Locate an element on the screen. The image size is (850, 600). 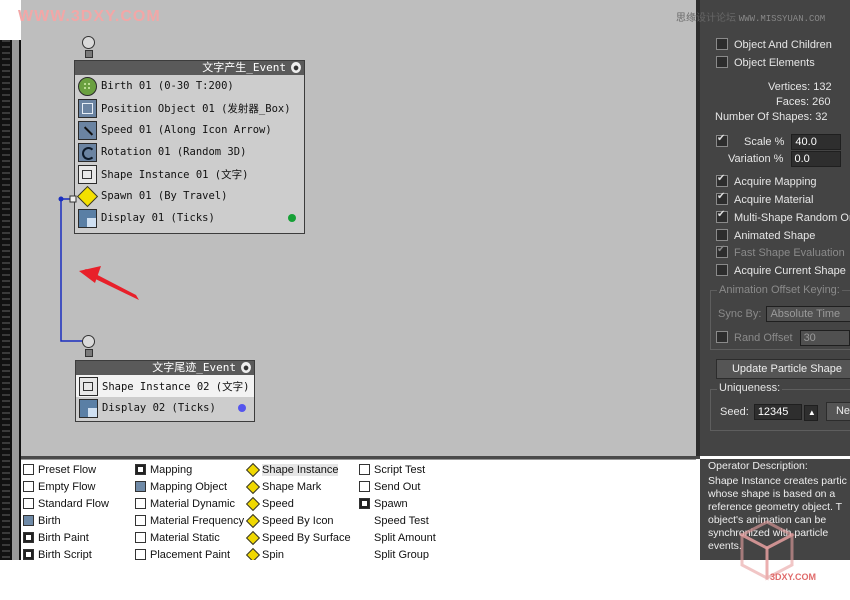
depot-item-speed-by-surface: Speed By Surface is located at coordinates (299, 538).